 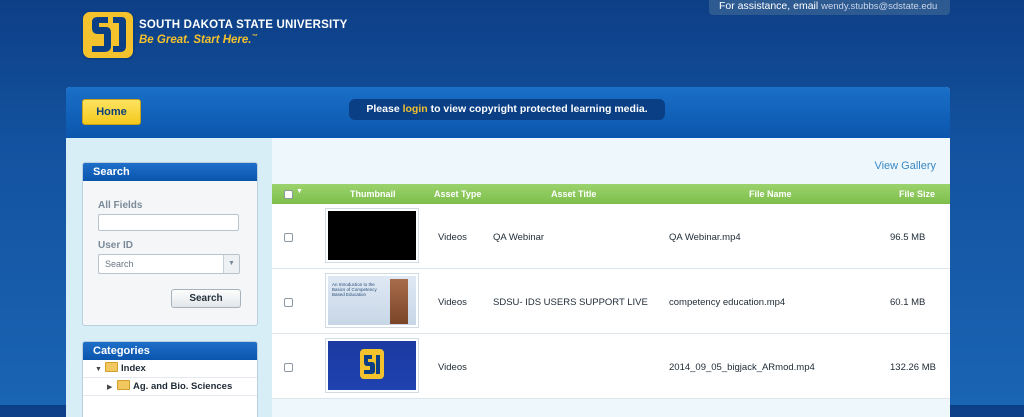 What do you see at coordinates (120, 205) in the screenshot?
I see `all-fields-label: All Fields` at bounding box center [120, 205].